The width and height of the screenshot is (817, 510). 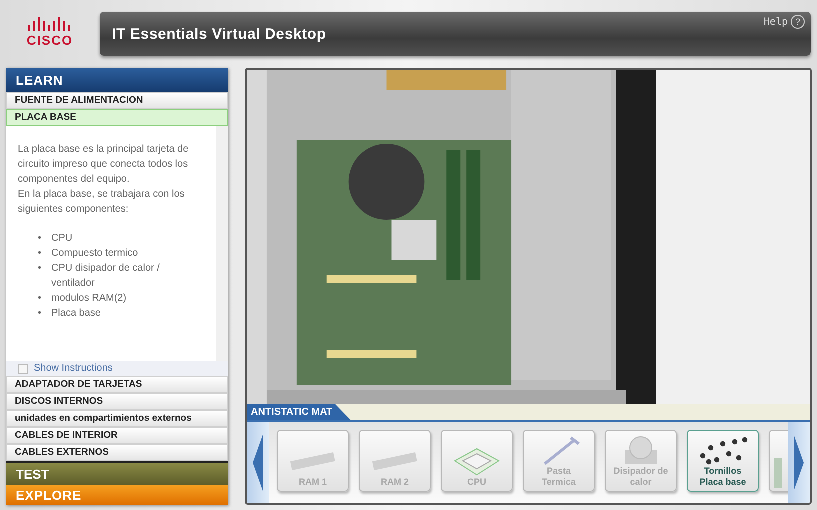 I want to click on menu-item: CABLES DE INTERIOR, so click(x=117, y=435).